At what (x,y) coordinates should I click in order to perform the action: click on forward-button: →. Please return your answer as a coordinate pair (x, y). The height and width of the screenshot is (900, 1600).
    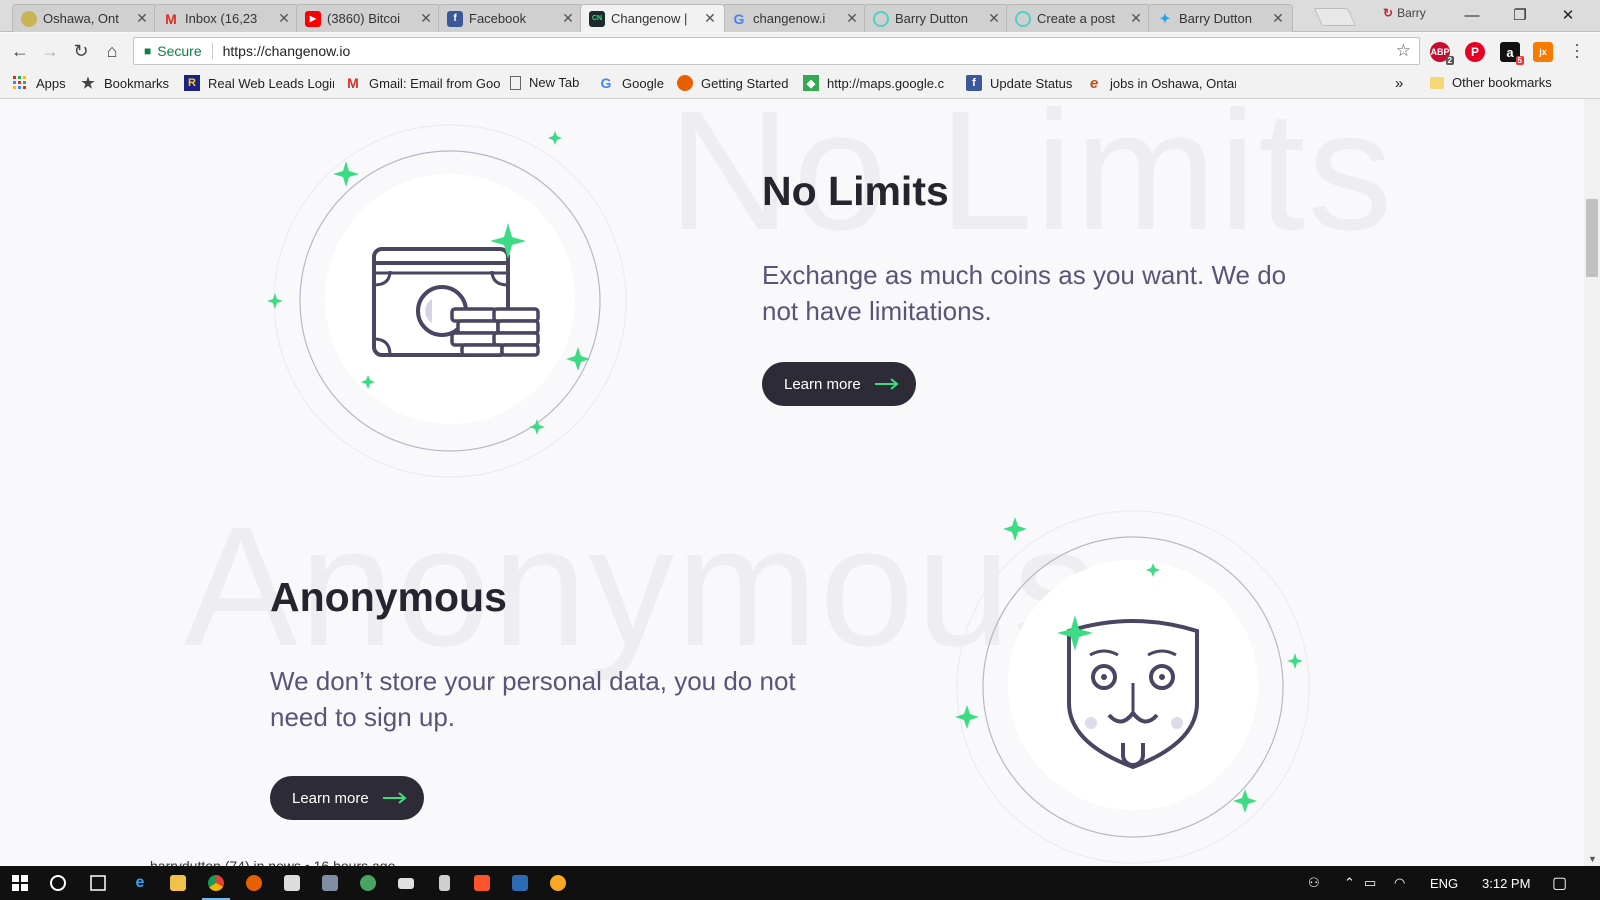
    Looking at the image, I should click on (50, 51).